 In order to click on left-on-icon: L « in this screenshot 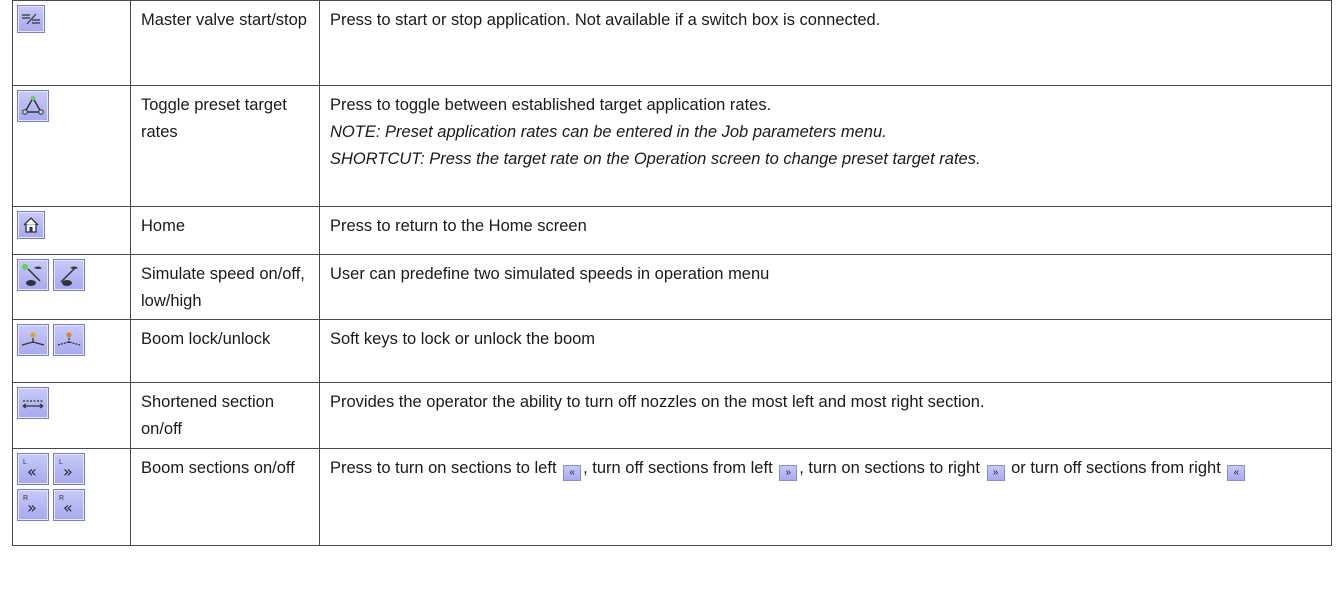, I will do `click(33, 469)`.